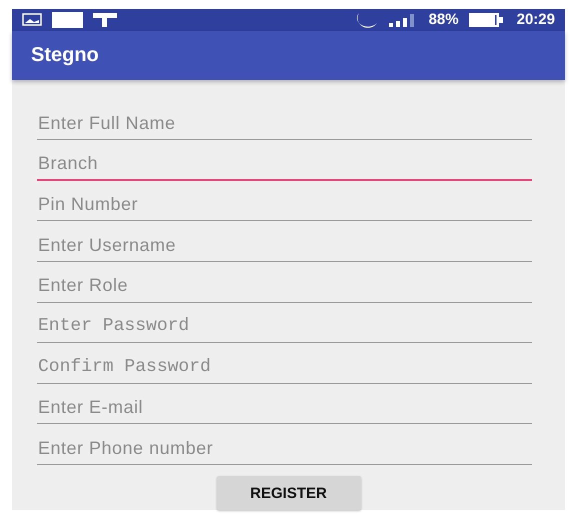 Image resolution: width=573 pixels, height=518 pixels. I want to click on input-field: Enter Username, so click(284, 241).